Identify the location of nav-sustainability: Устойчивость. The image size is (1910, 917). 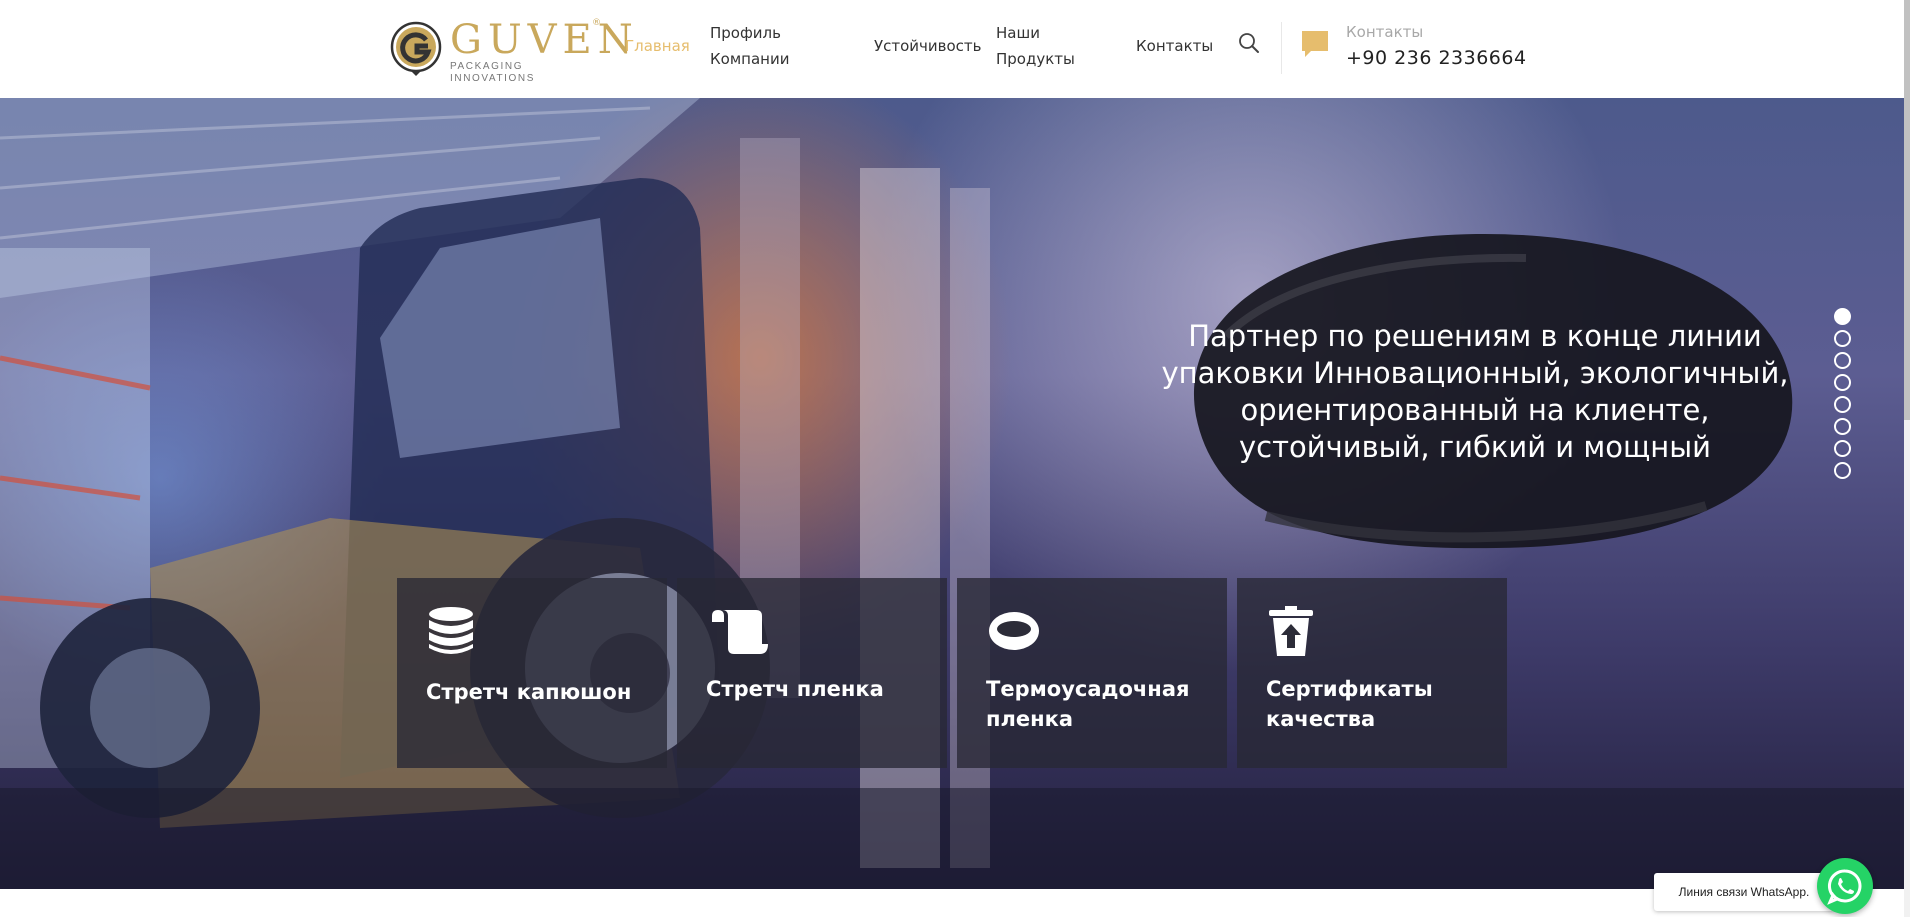
(928, 46).